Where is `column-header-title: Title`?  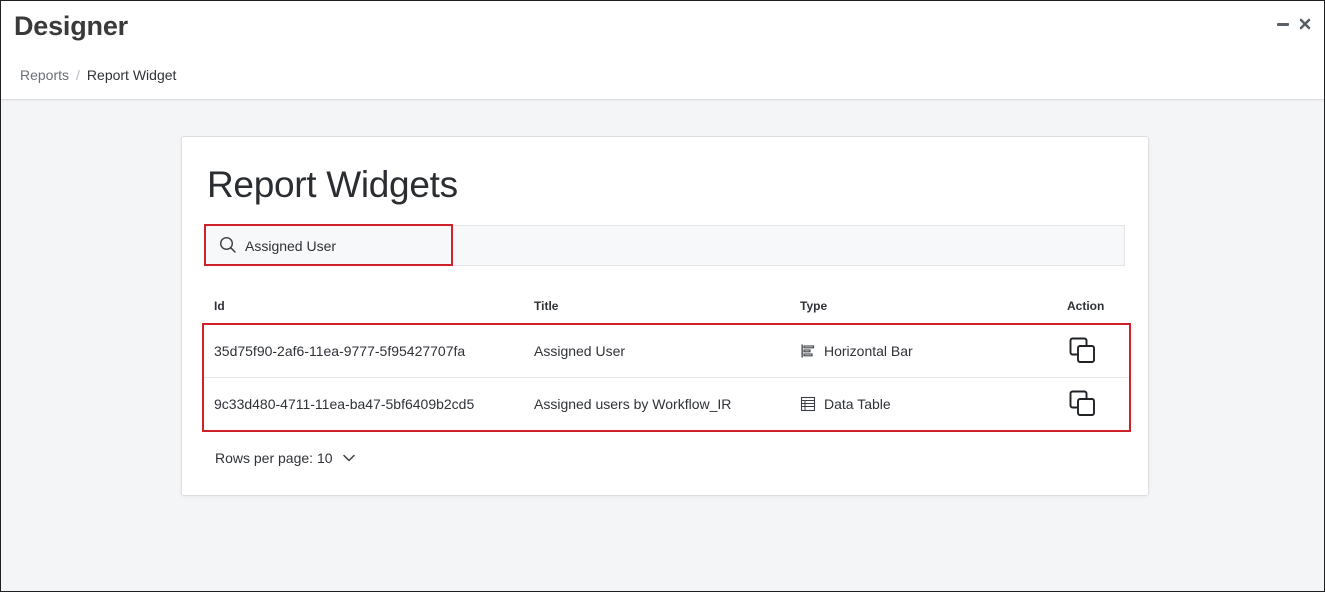
column-header-title: Title is located at coordinates (546, 306).